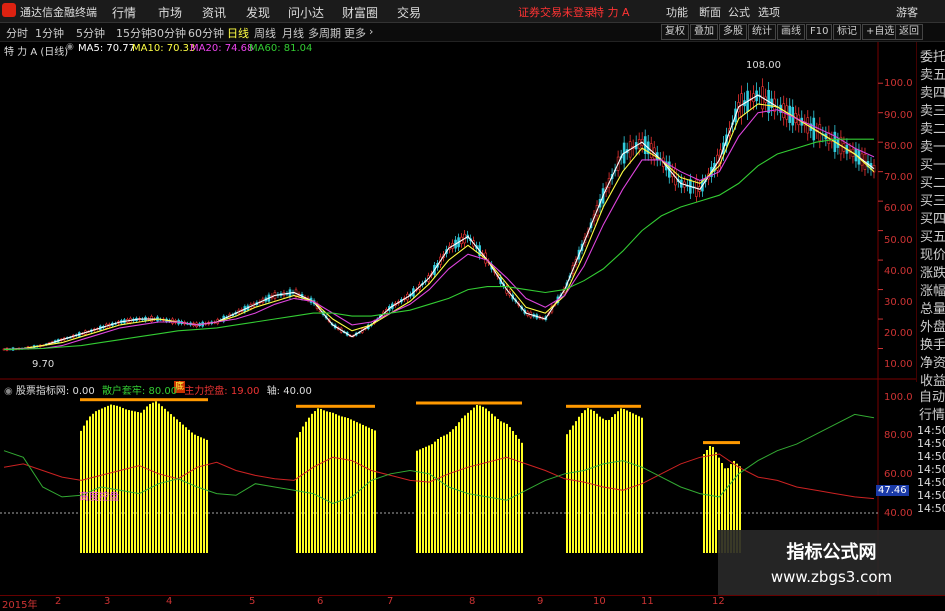 The width and height of the screenshot is (945, 611). I want to click on sidebar-item: 委托, so click(932, 55).